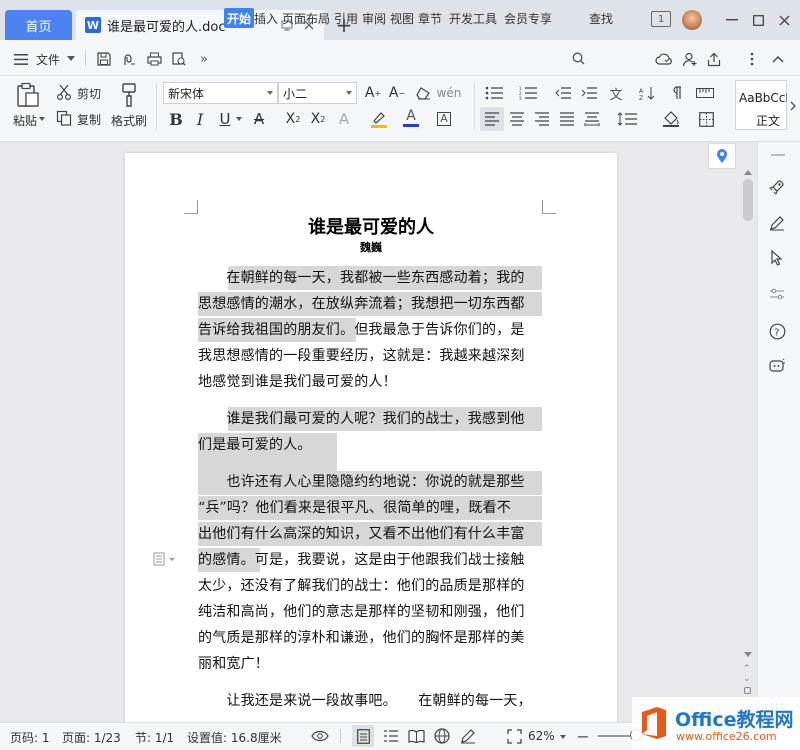  What do you see at coordinates (671, 119) in the screenshot?
I see `shading-icon` at bounding box center [671, 119].